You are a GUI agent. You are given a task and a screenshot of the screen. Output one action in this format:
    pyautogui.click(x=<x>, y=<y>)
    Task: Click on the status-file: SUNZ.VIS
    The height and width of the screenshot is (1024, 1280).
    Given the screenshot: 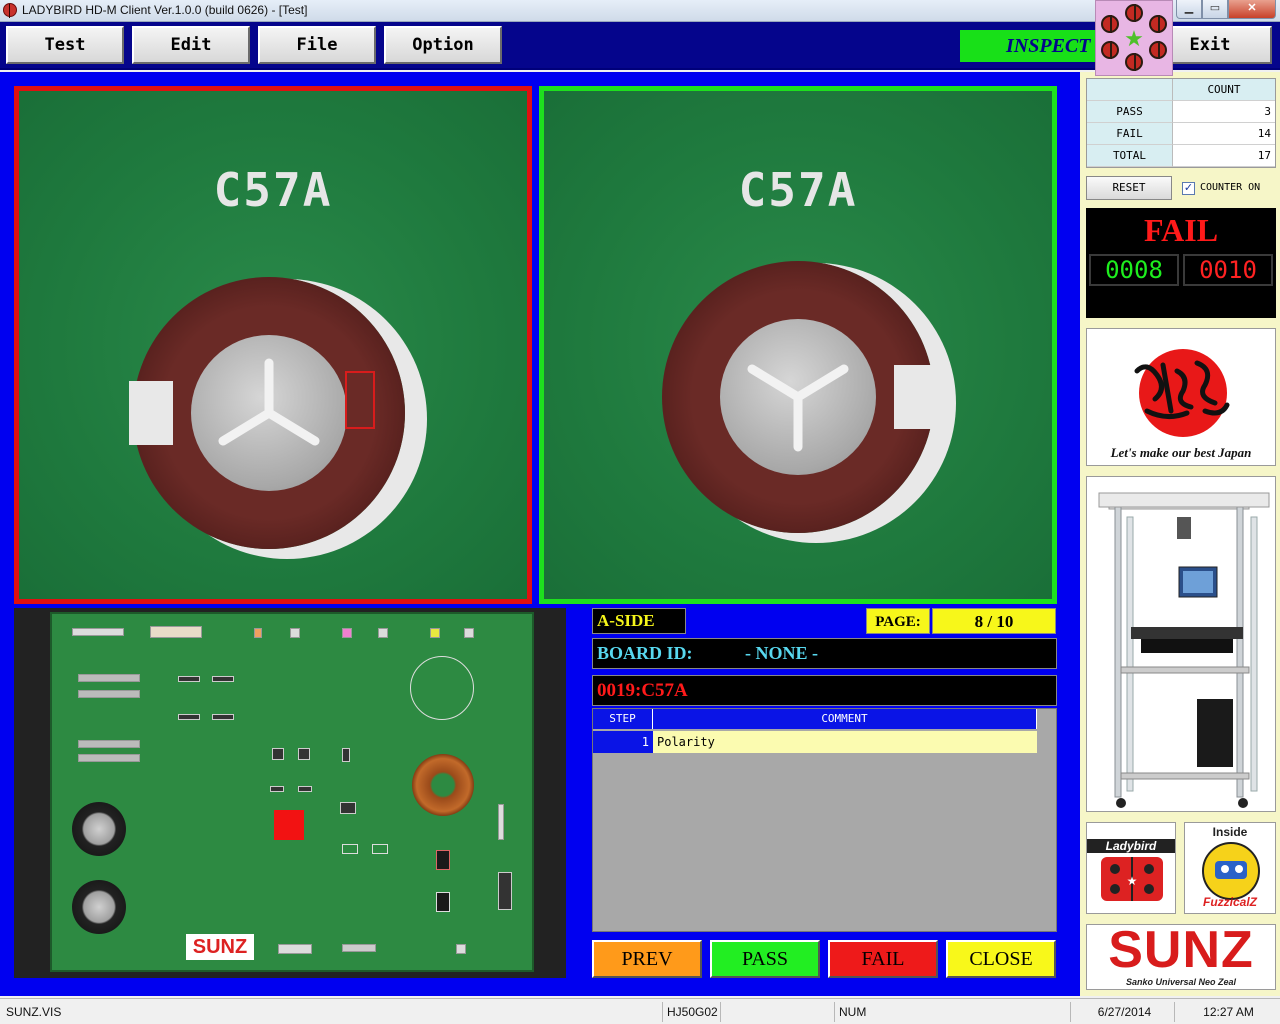 What is the action you would take?
    pyautogui.click(x=34, y=1012)
    